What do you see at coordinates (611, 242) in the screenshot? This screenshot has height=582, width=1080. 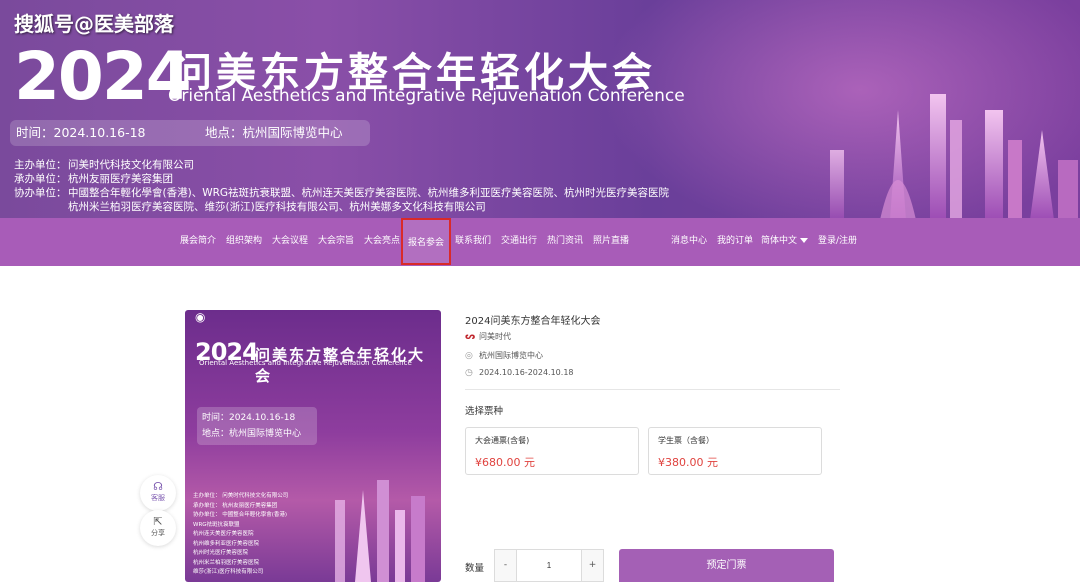 I see `nav-item-photos: 照片直播` at bounding box center [611, 242].